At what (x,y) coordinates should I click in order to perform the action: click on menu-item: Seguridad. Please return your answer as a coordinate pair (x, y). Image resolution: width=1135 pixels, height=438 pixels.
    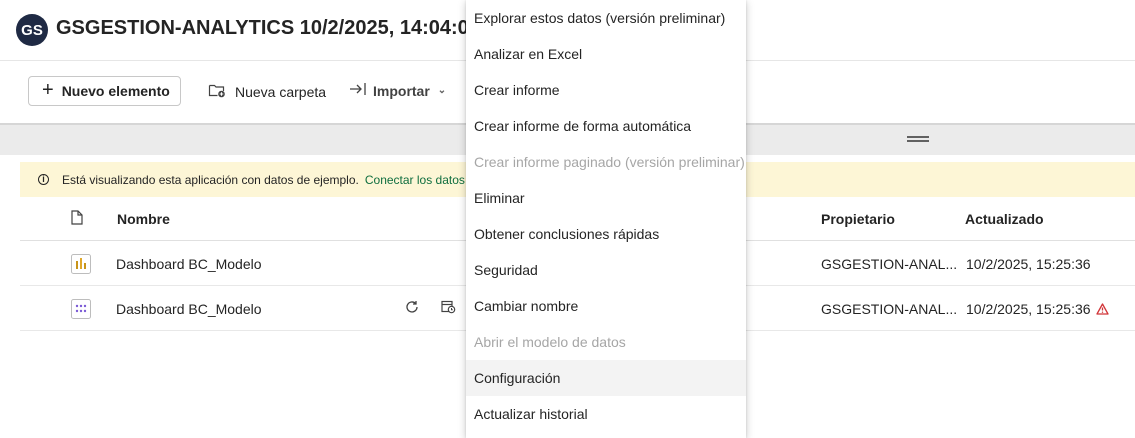
    Looking at the image, I should click on (606, 270).